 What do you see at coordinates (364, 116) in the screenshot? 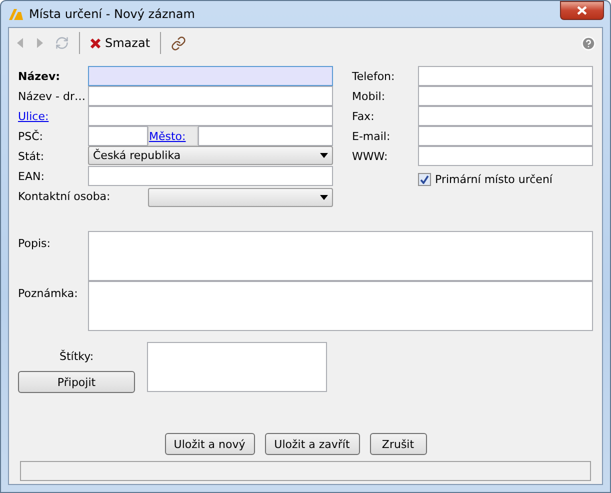
I see `field-label: Fax:` at bounding box center [364, 116].